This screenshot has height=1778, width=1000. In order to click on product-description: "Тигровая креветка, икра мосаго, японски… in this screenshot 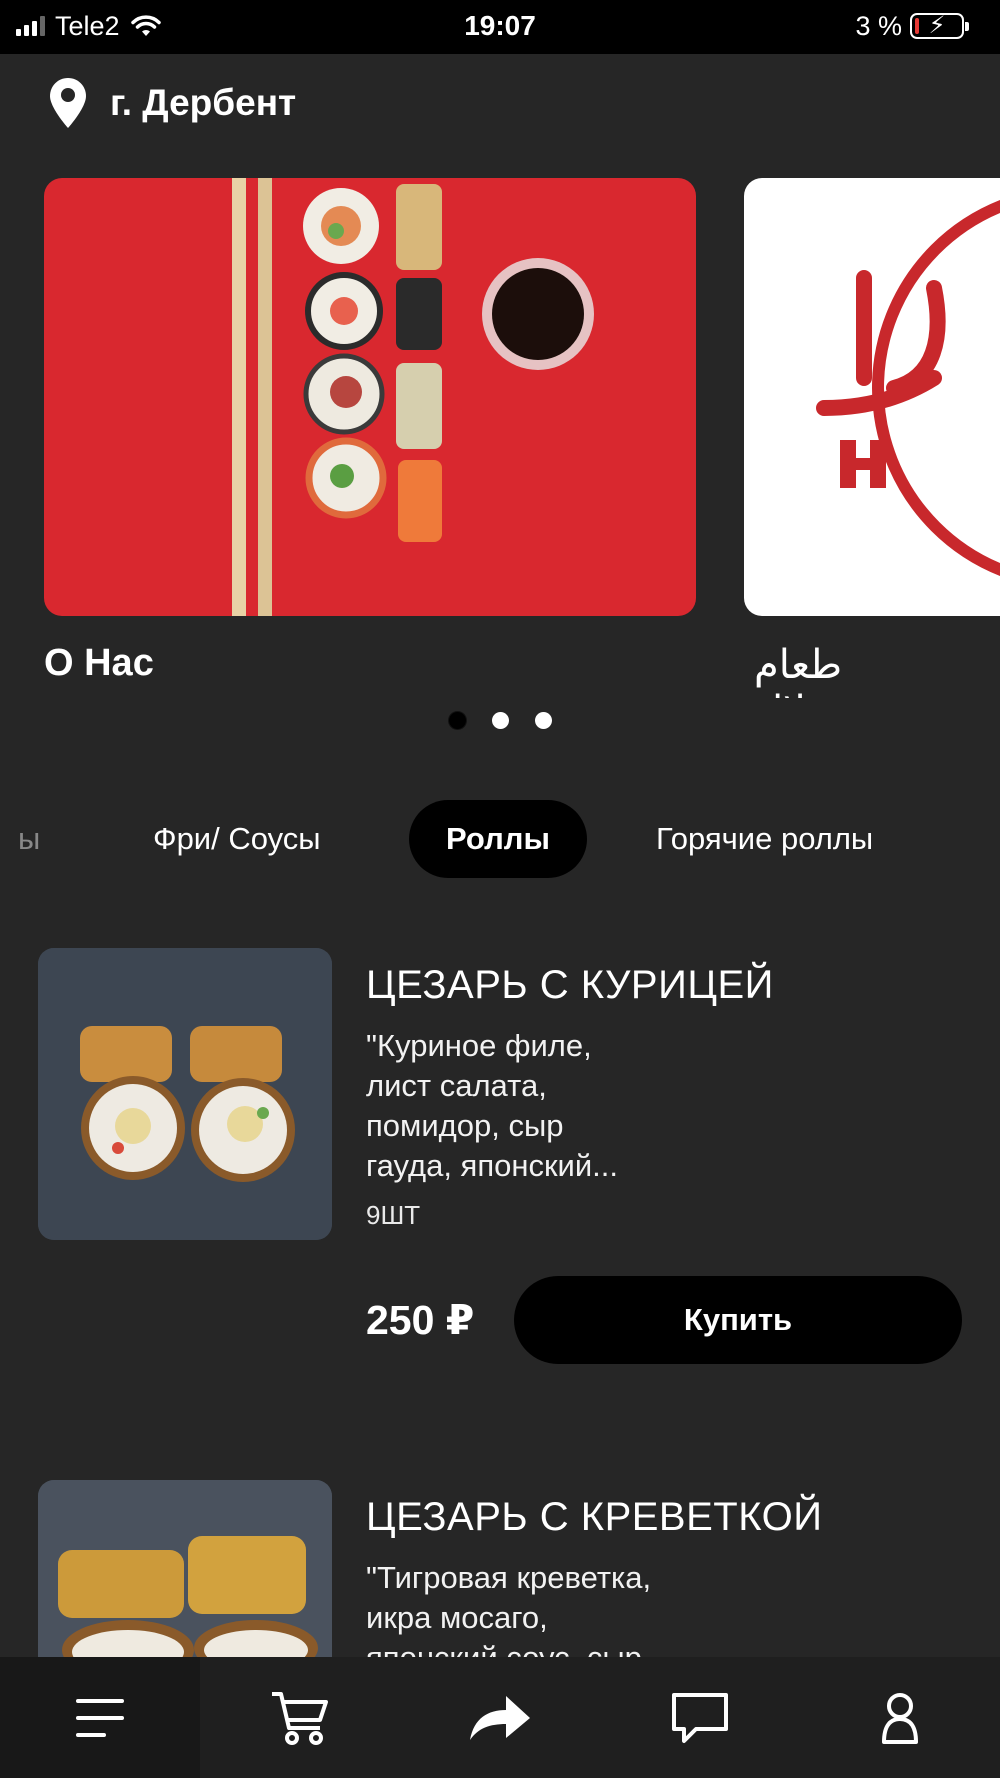, I will do `click(509, 1608)`.